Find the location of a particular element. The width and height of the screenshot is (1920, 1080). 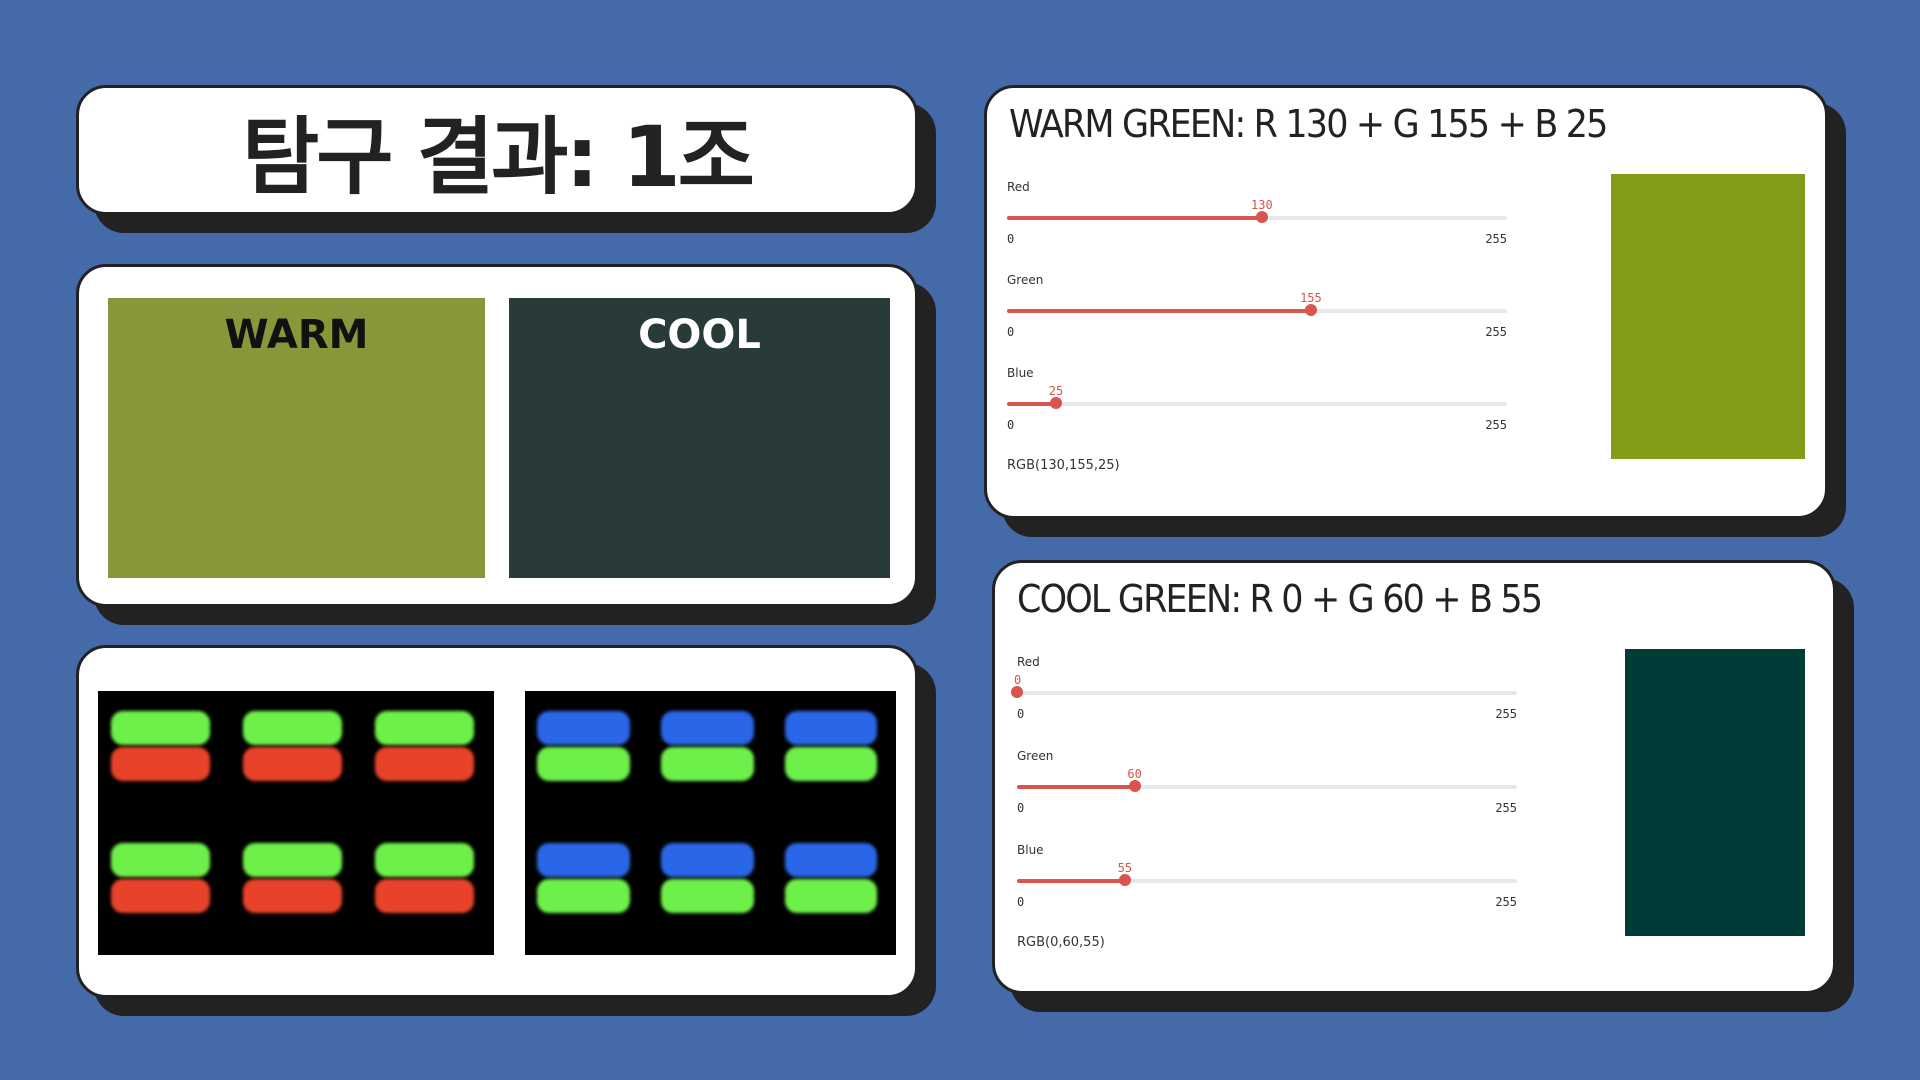

warm-rgb-readout: RGB(130,155,25) is located at coordinates (1063, 465).